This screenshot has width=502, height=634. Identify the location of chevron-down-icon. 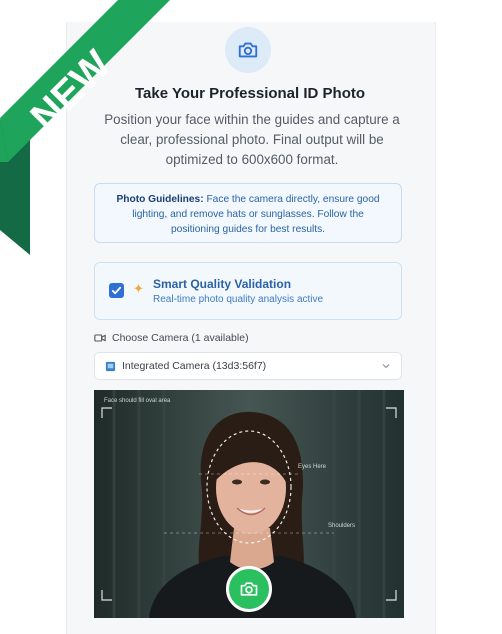
(386, 366).